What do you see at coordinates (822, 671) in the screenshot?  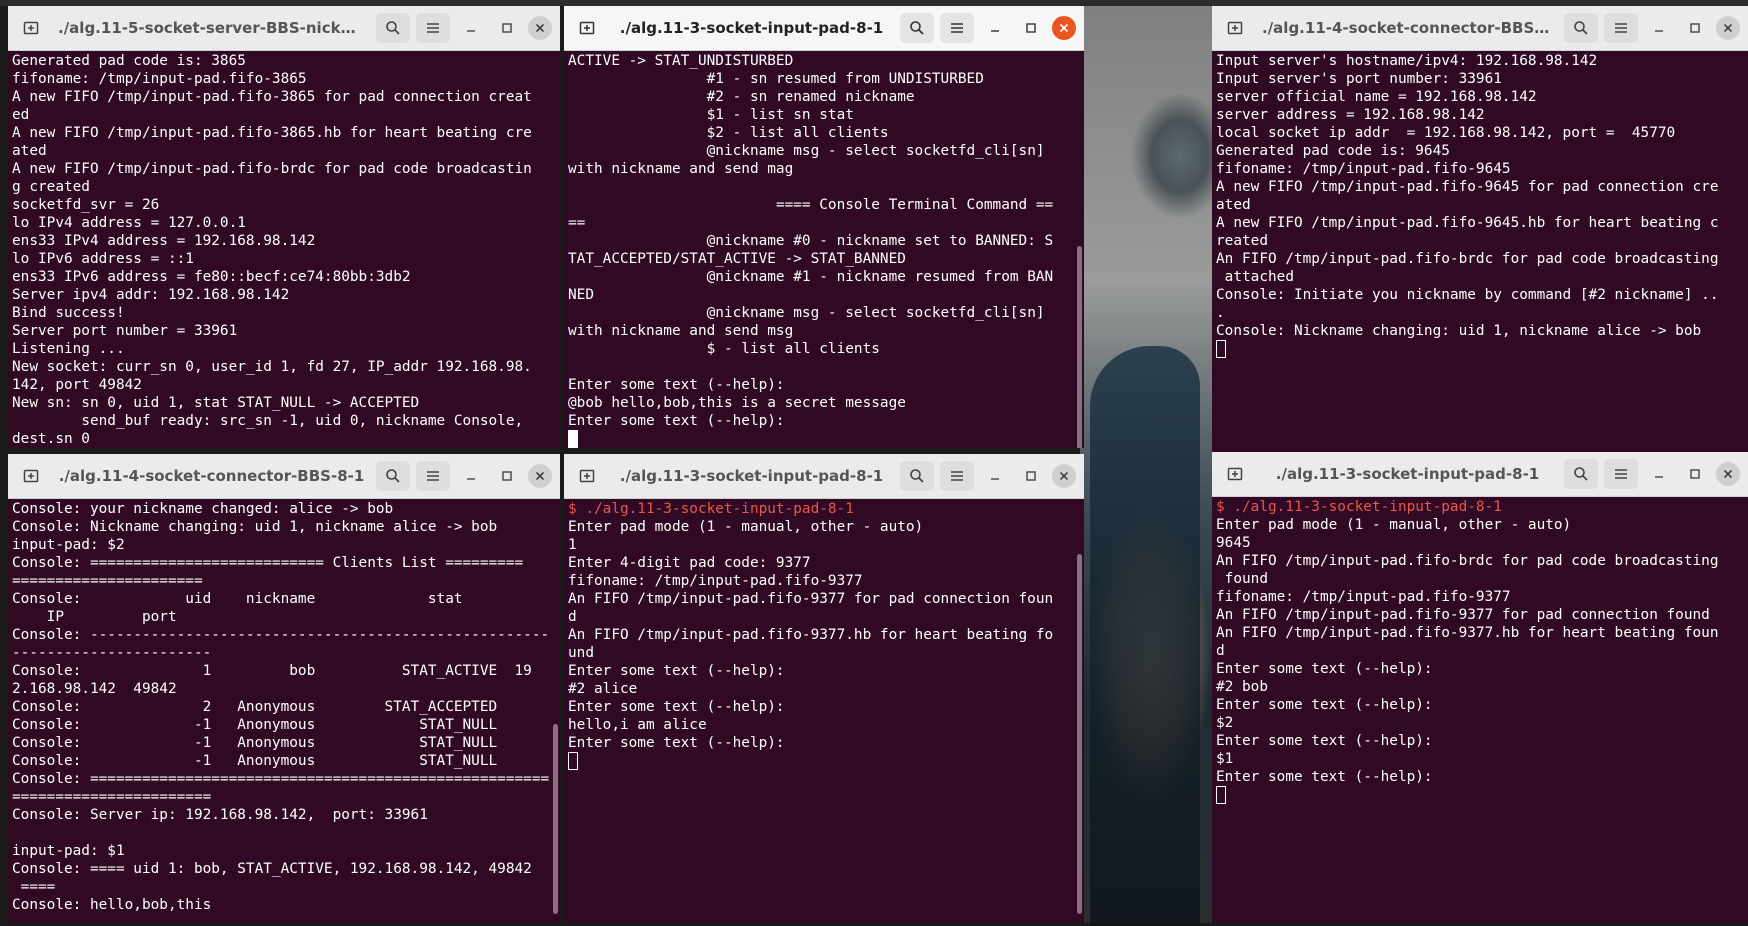 I see `terminal-line: Enter some text (--help):` at bounding box center [822, 671].